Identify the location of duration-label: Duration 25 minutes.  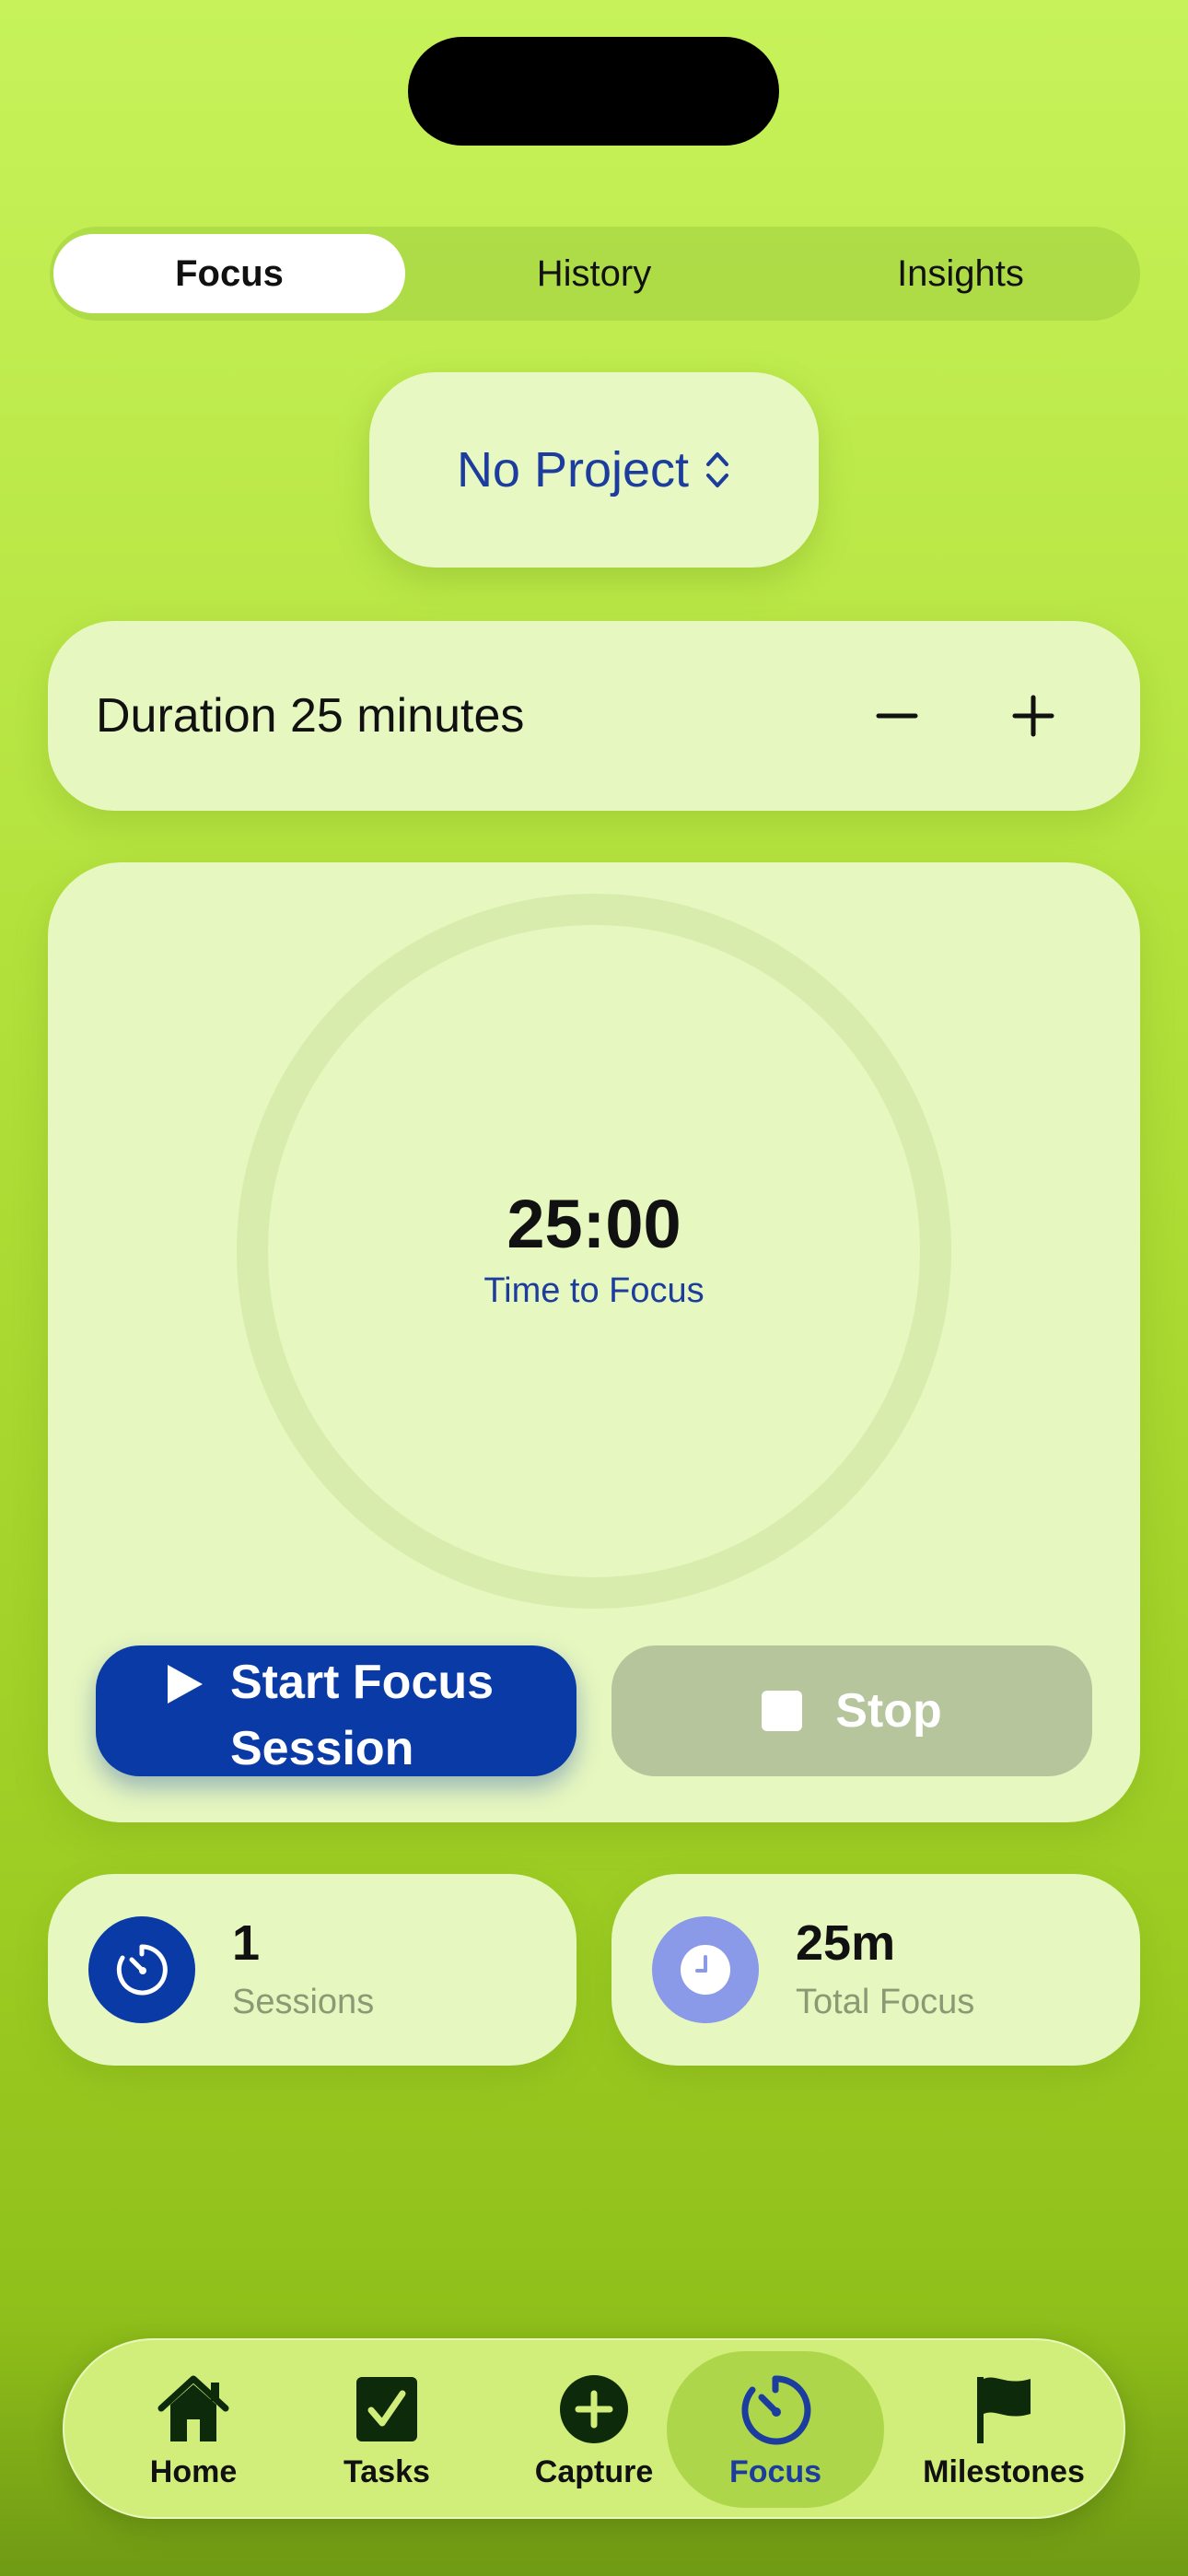
(311, 716).